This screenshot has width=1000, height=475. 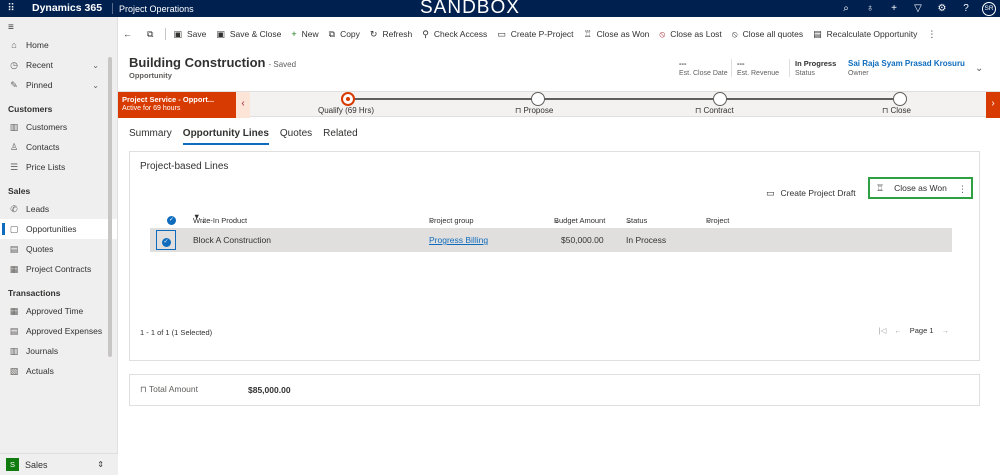 I want to click on totals-section: ⊓ Total Amount $85,000.00, so click(x=554, y=390).